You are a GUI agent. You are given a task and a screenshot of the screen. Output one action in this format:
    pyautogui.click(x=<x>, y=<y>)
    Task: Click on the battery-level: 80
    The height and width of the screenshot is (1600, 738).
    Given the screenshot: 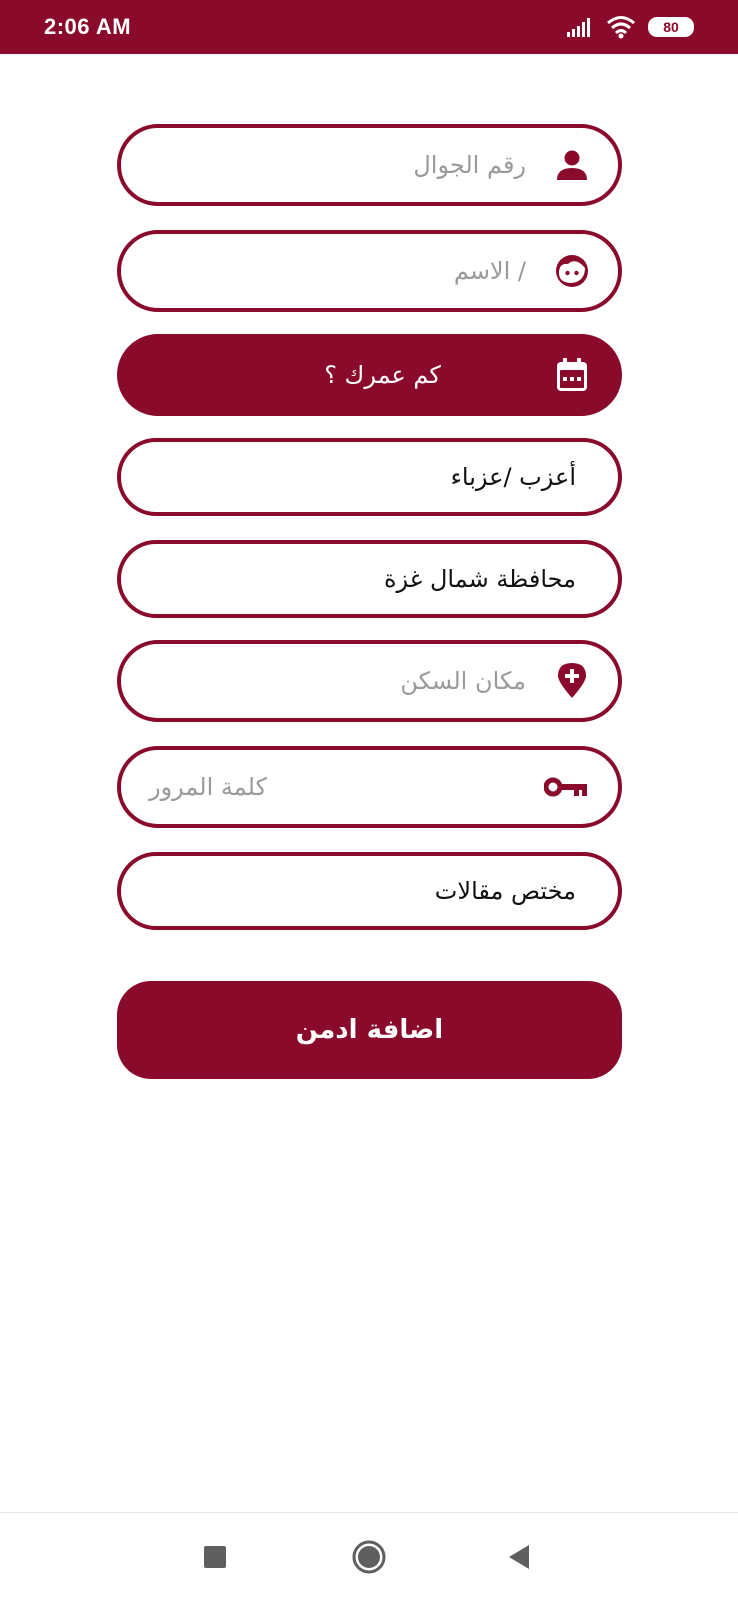 What is the action you would take?
    pyautogui.click(x=671, y=27)
    